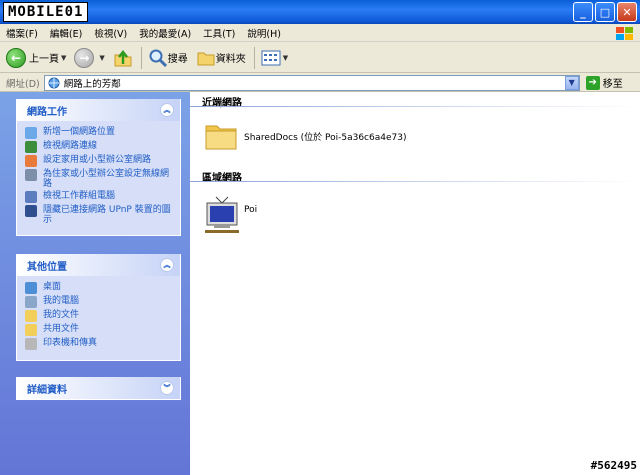 Image resolution: width=640 pixels, height=475 pixels. Describe the element at coordinates (16, 57) in the screenshot. I see `back-arrow-icon: ←` at that location.